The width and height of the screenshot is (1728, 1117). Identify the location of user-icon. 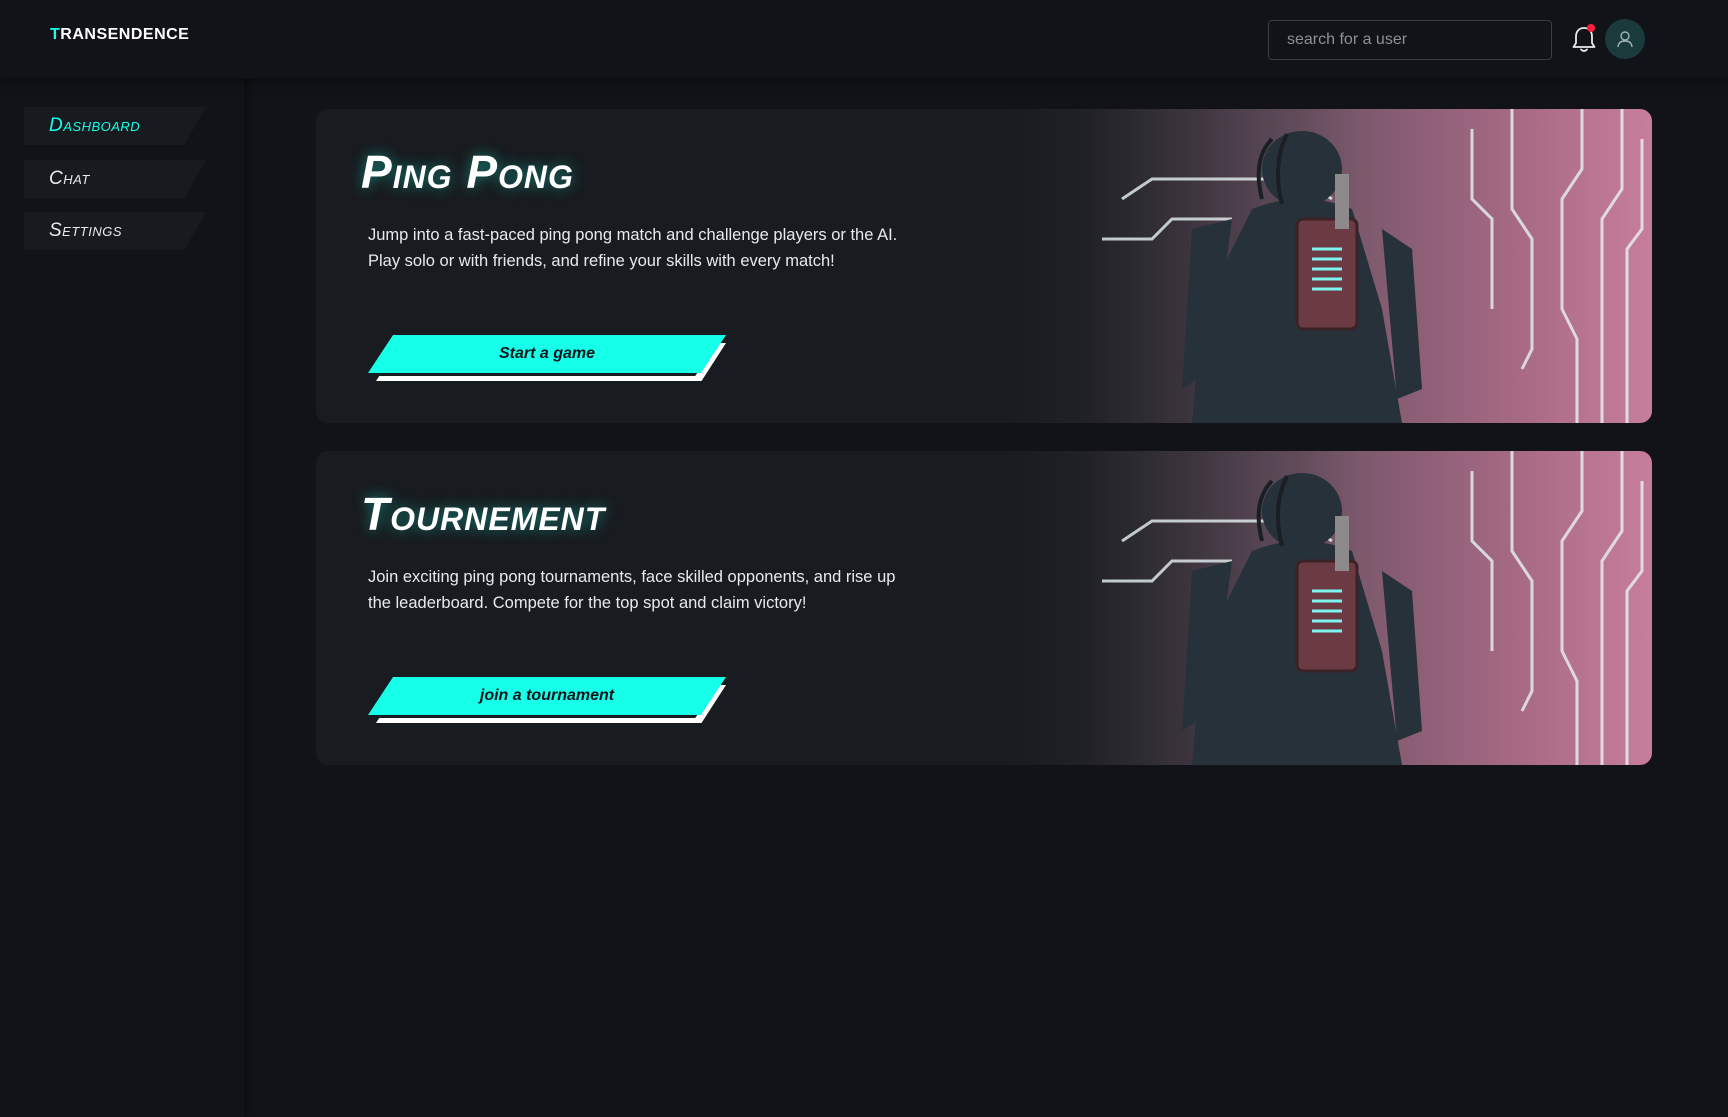
(1625, 39).